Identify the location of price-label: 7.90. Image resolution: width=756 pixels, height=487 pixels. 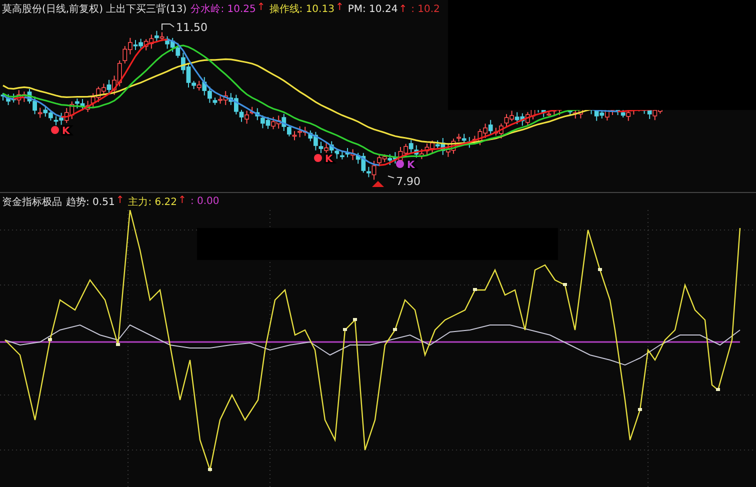
(408, 181).